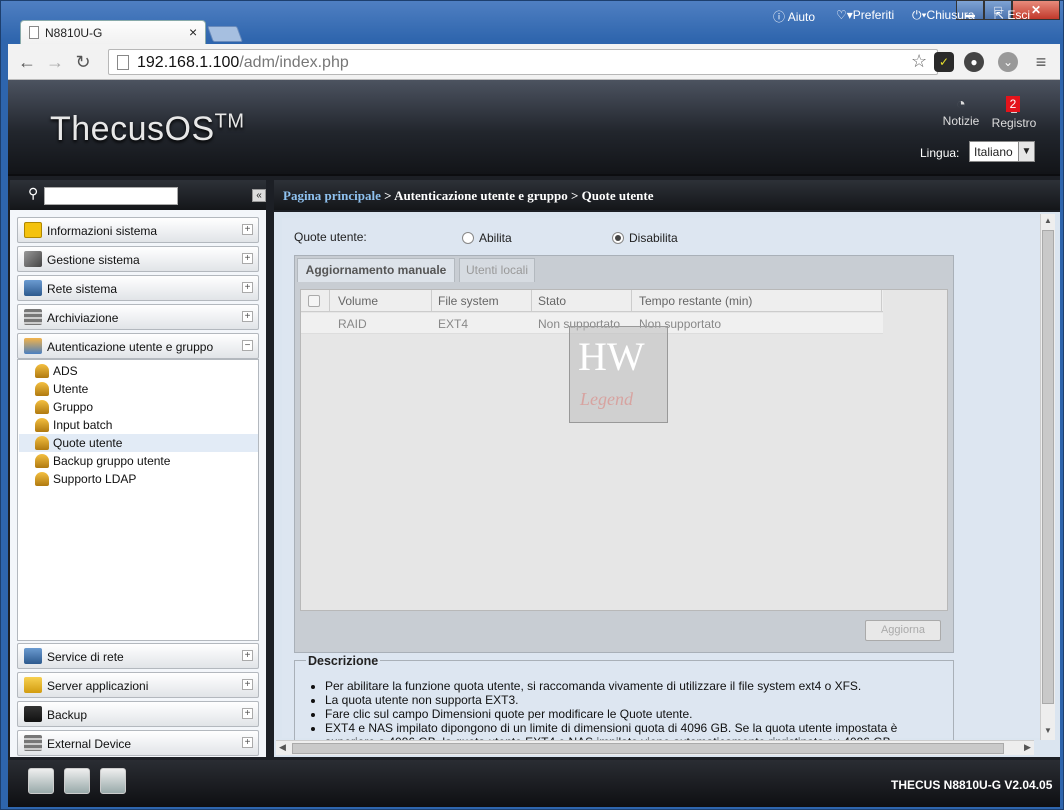 Image resolution: width=1064 pixels, height=810 pixels. Describe the element at coordinates (33, 193) in the screenshot. I see `search-icon: ⚲` at that location.